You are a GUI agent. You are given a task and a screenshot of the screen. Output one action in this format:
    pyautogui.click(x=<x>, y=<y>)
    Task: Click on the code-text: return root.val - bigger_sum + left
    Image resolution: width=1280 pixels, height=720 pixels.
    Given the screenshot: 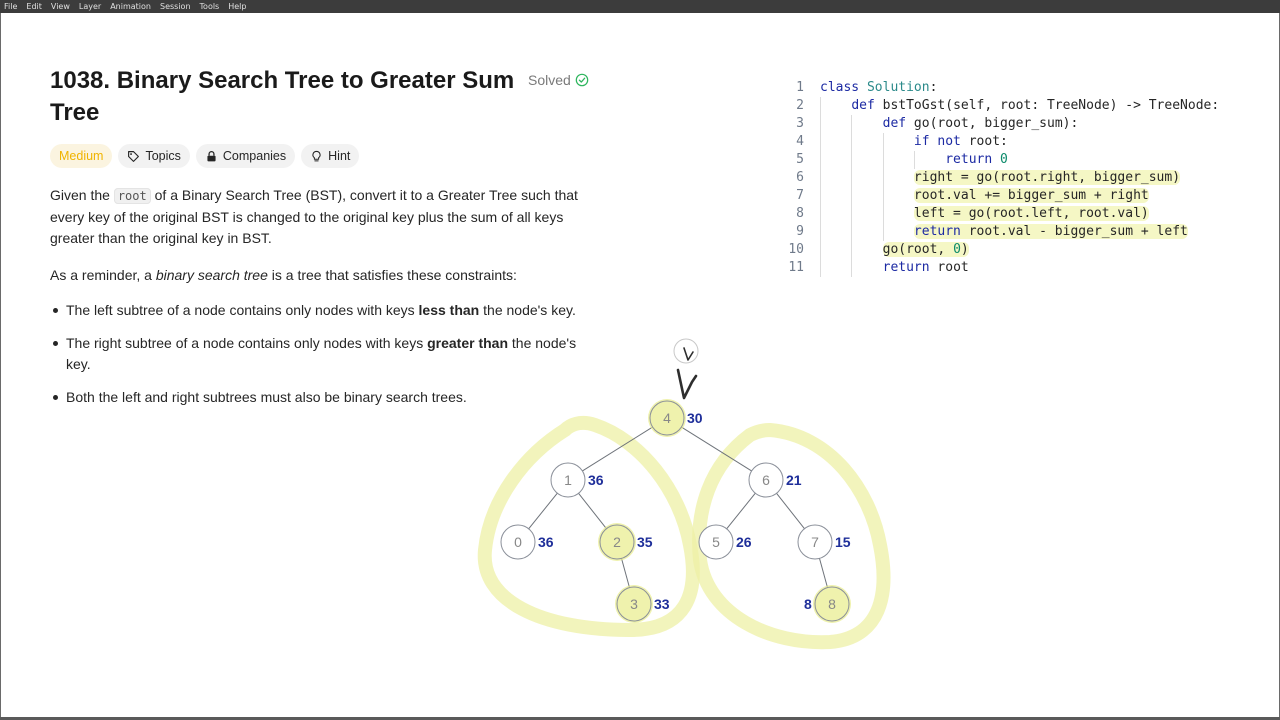 What is the action you would take?
    pyautogui.click(x=1050, y=231)
    